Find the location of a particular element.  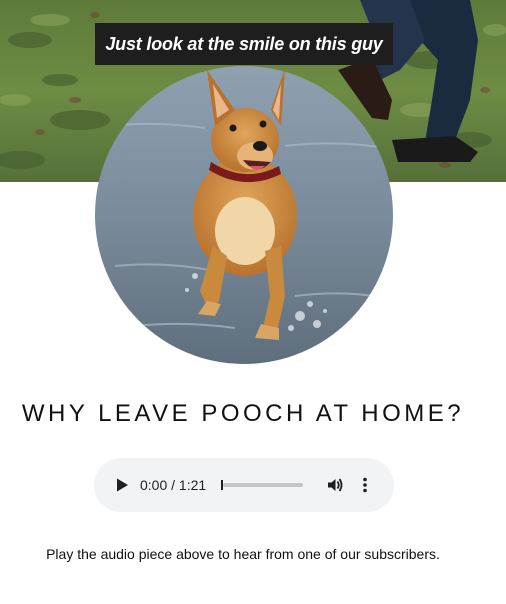

audio-progress-thumb is located at coordinates (222, 485).